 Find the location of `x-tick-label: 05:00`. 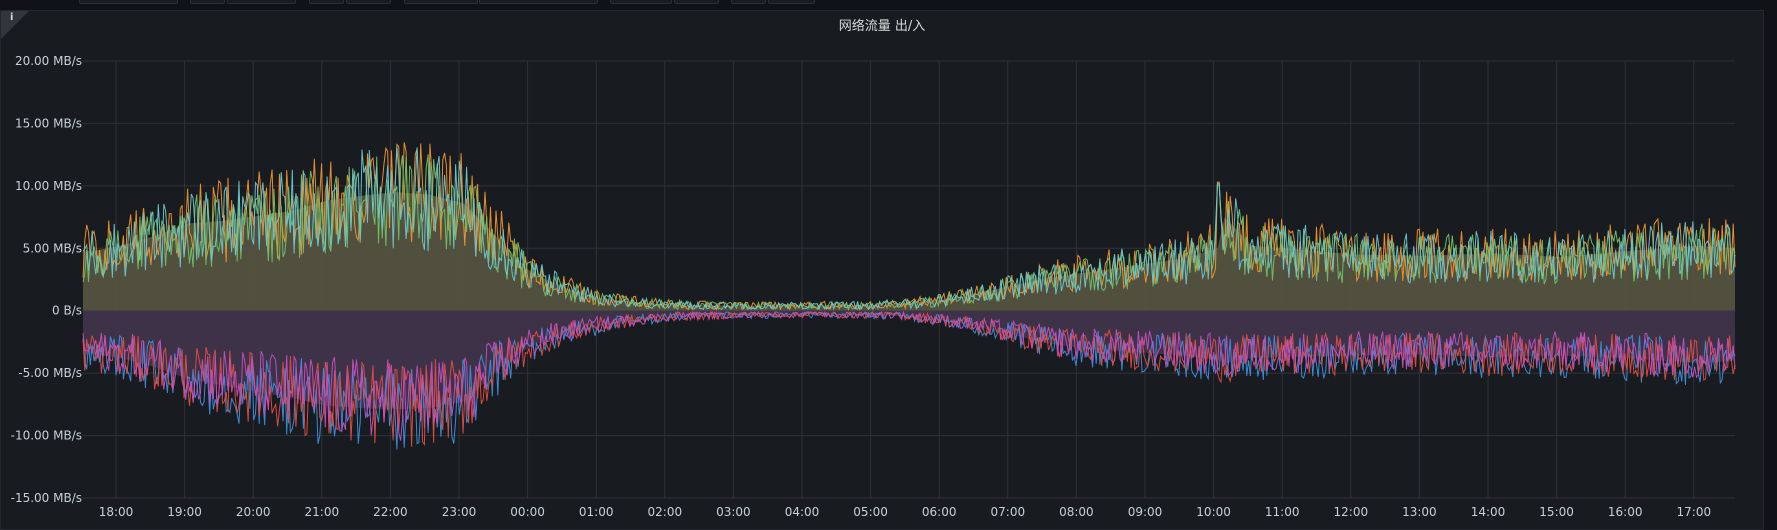

x-tick-label: 05:00 is located at coordinates (870, 512).